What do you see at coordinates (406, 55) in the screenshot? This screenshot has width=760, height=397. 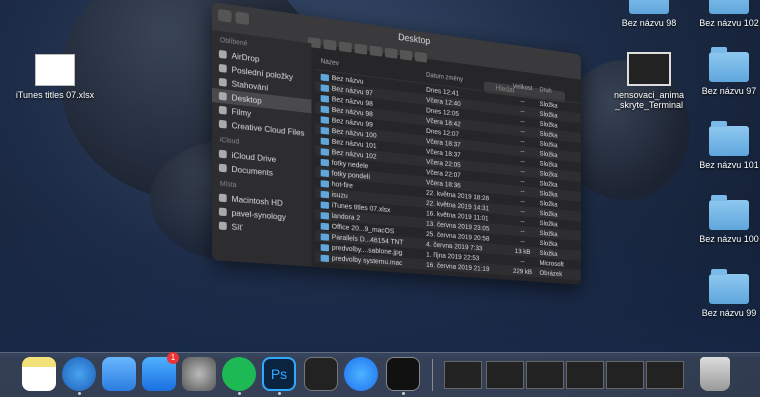 I see `share-icon` at bounding box center [406, 55].